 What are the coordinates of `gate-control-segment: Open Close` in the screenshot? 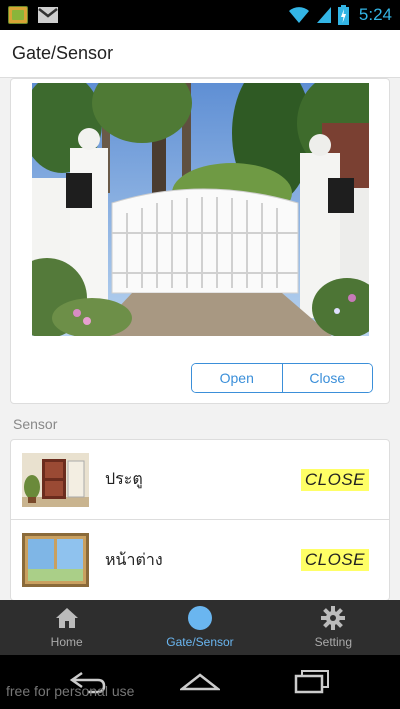 It's located at (282, 378).